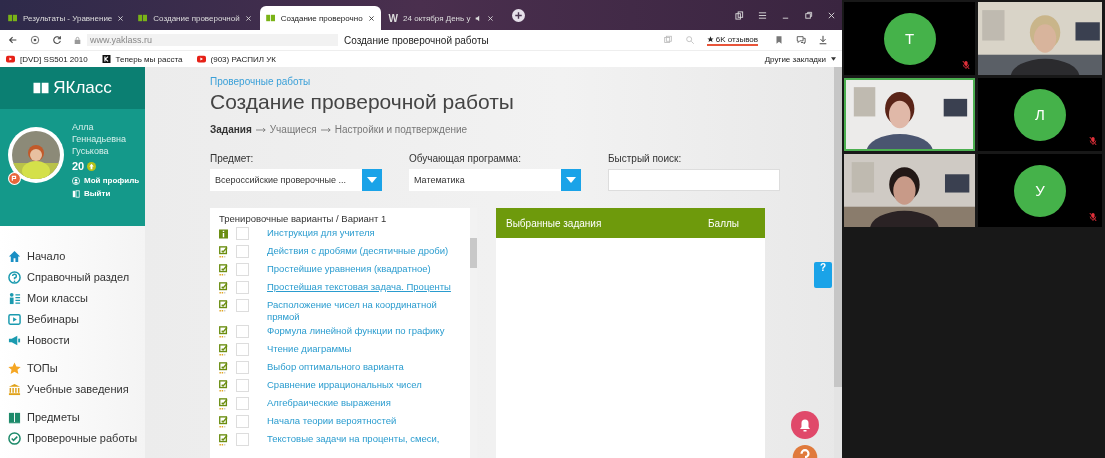  I want to click on help-tab: ?, so click(823, 275).